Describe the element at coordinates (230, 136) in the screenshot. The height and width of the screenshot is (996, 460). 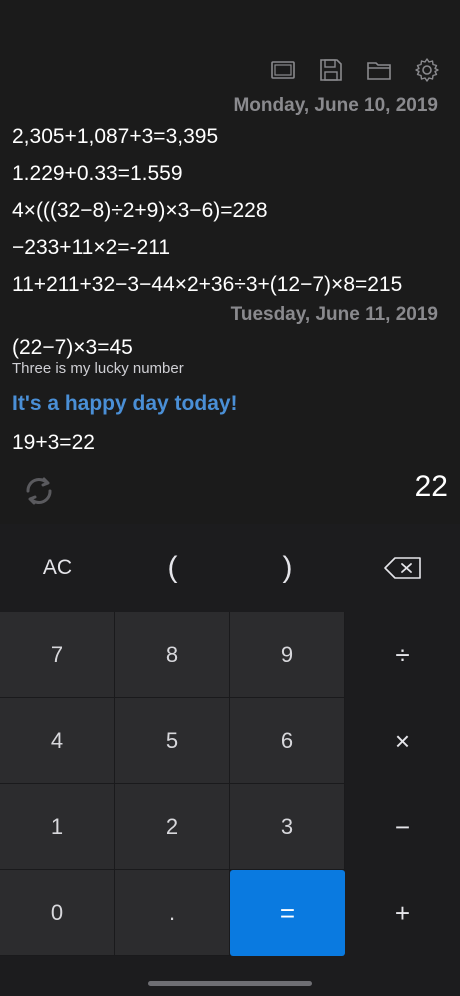
I see `history-line: 2,305+1,087+3=3,395` at that location.